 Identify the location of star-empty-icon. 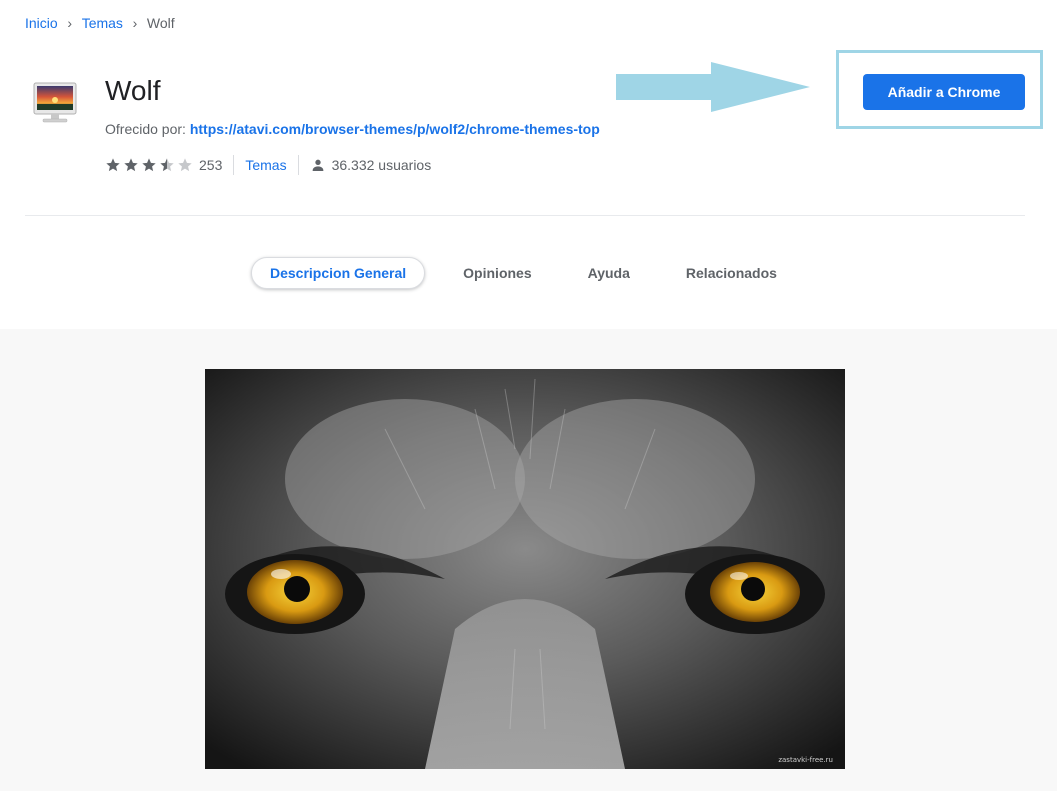
(185, 165).